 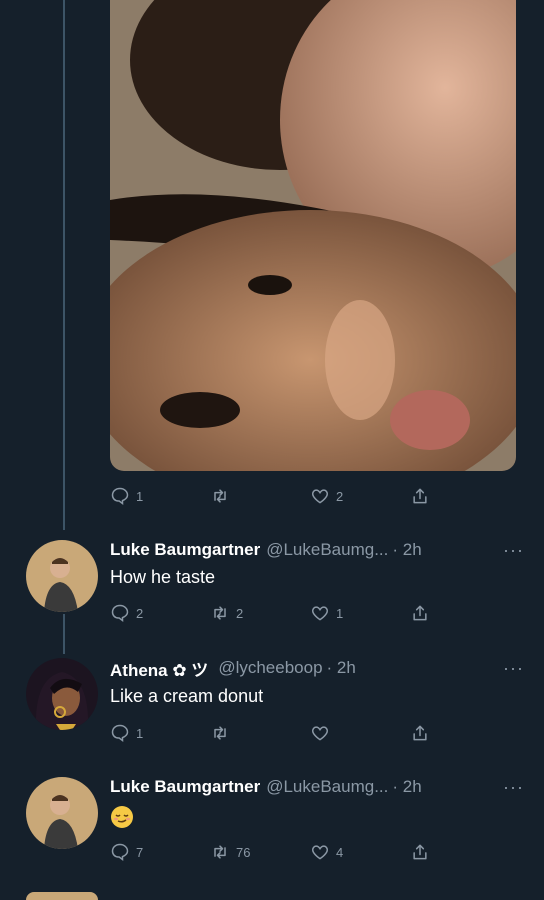 I want to click on like-button, so click(x=360, y=733).